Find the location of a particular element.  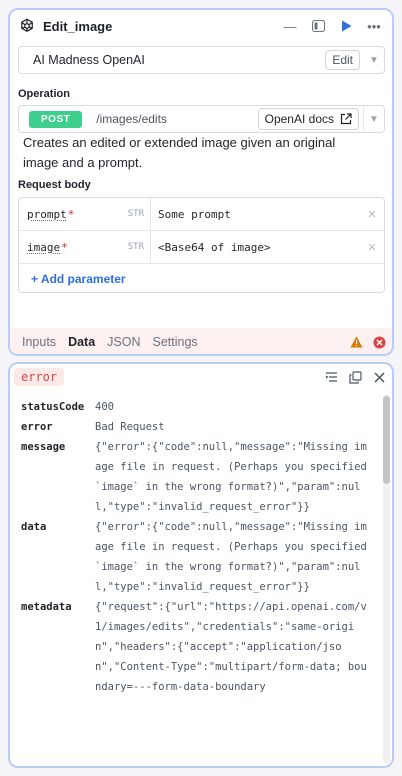

result-row: statusCode 400 is located at coordinates (196, 407).